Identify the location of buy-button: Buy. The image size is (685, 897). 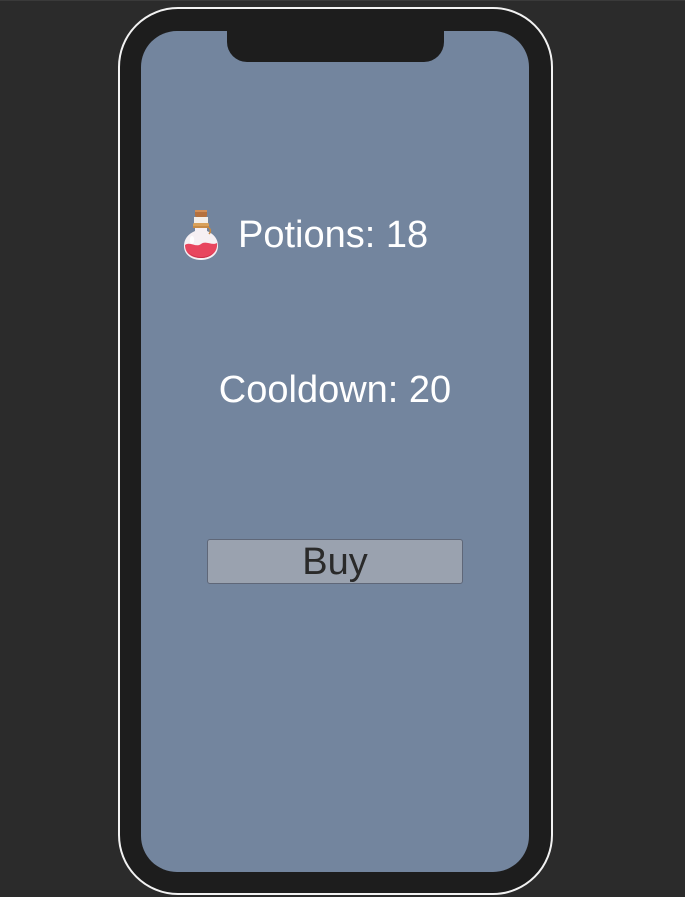
(335, 561).